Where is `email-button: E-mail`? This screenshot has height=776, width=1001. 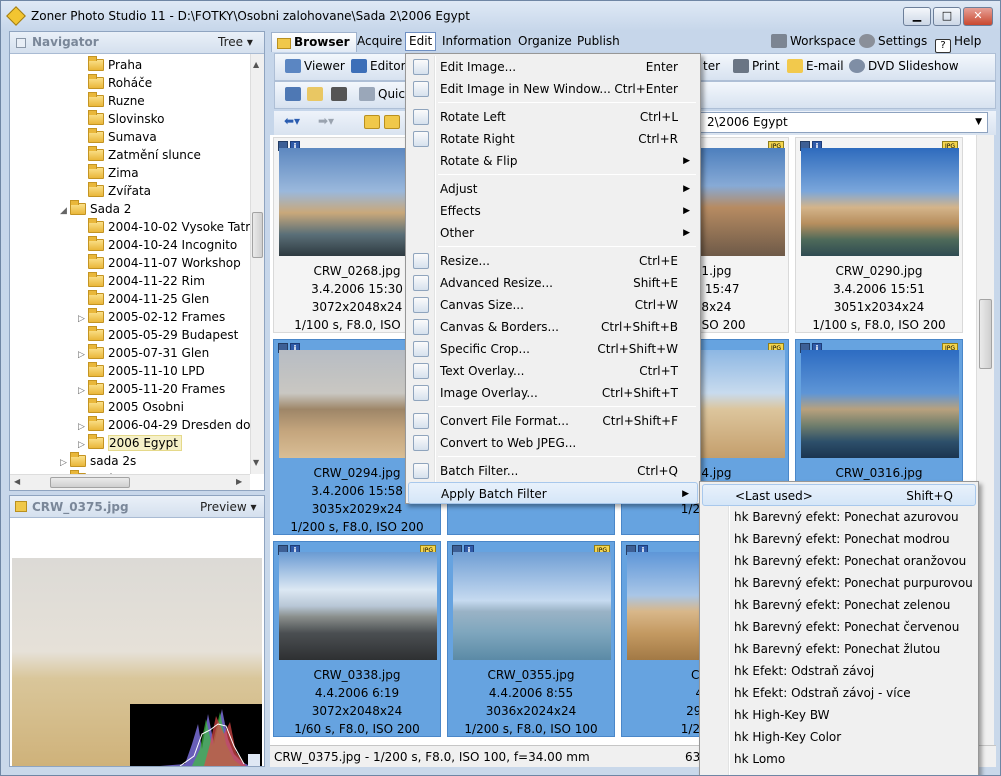 email-button: E-mail is located at coordinates (815, 66).